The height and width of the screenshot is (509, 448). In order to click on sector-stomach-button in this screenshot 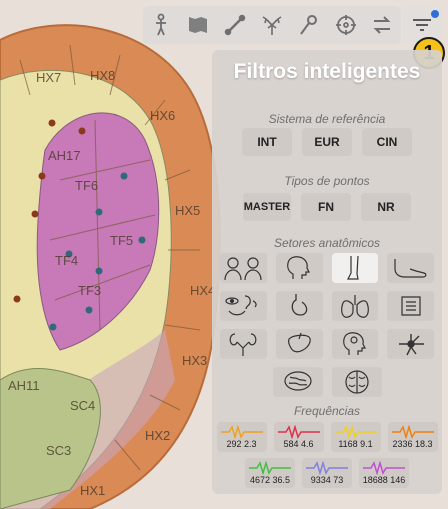, I will do `click(299, 306)`.